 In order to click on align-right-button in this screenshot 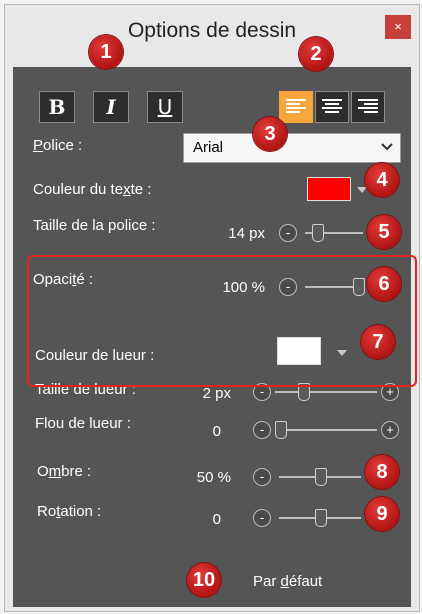, I will do `click(368, 107)`.